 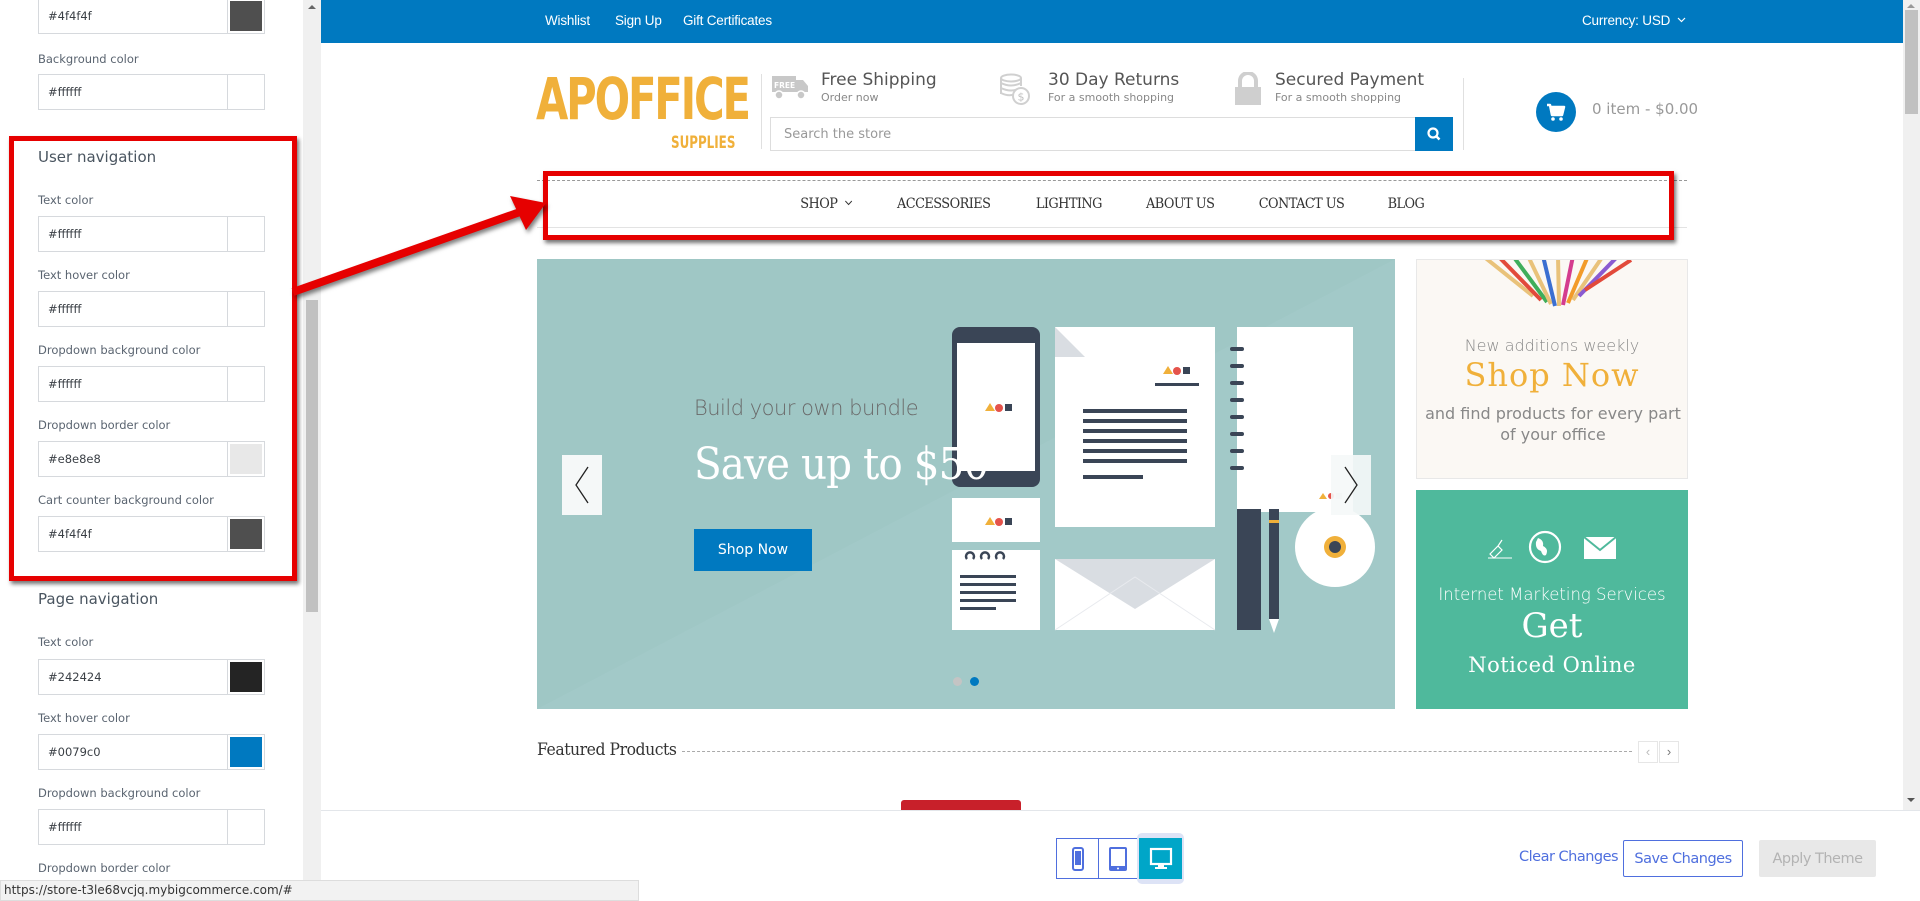 I want to click on page-nav-text-color-field: #242424, so click(x=151, y=677).